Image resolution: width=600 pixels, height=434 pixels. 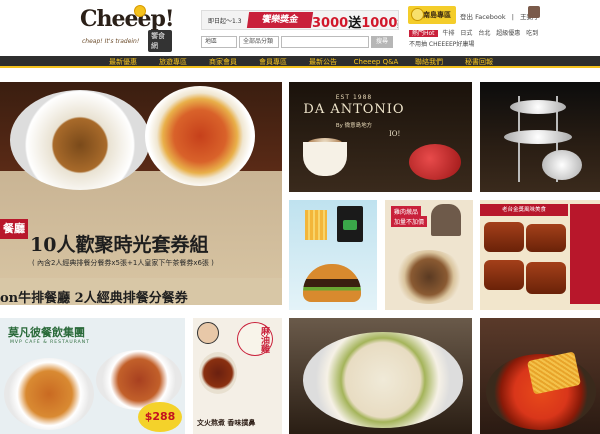 What do you see at coordinates (437, 15) in the screenshot?
I see `area-button-label: 南島專區` at bounding box center [437, 15].